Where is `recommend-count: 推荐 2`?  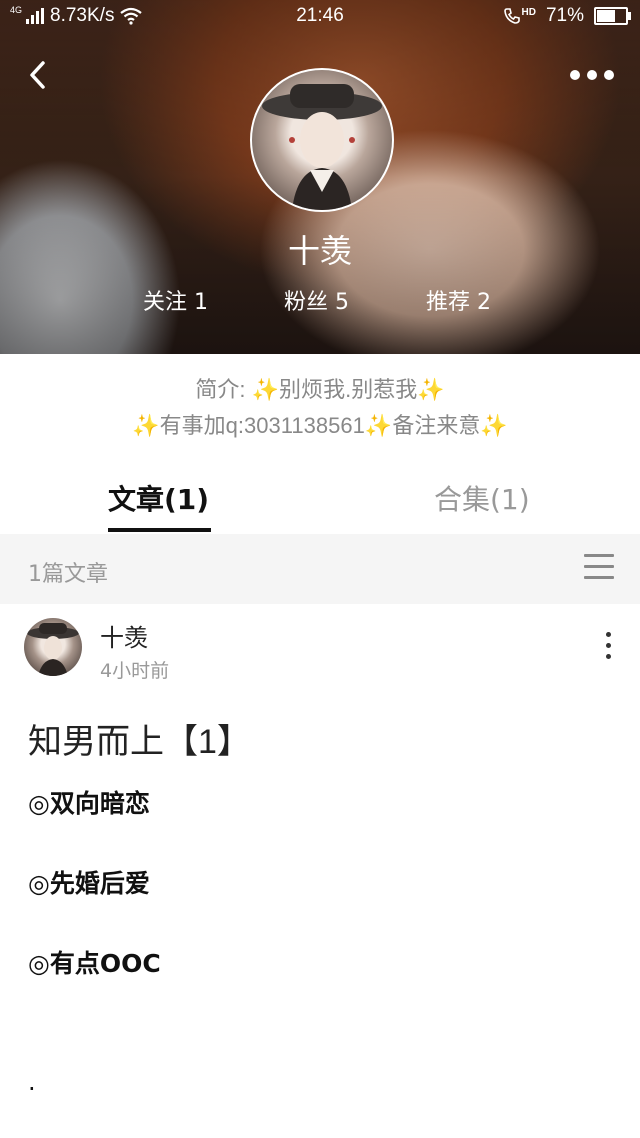
recommend-count: 推荐 2 is located at coordinates (458, 300).